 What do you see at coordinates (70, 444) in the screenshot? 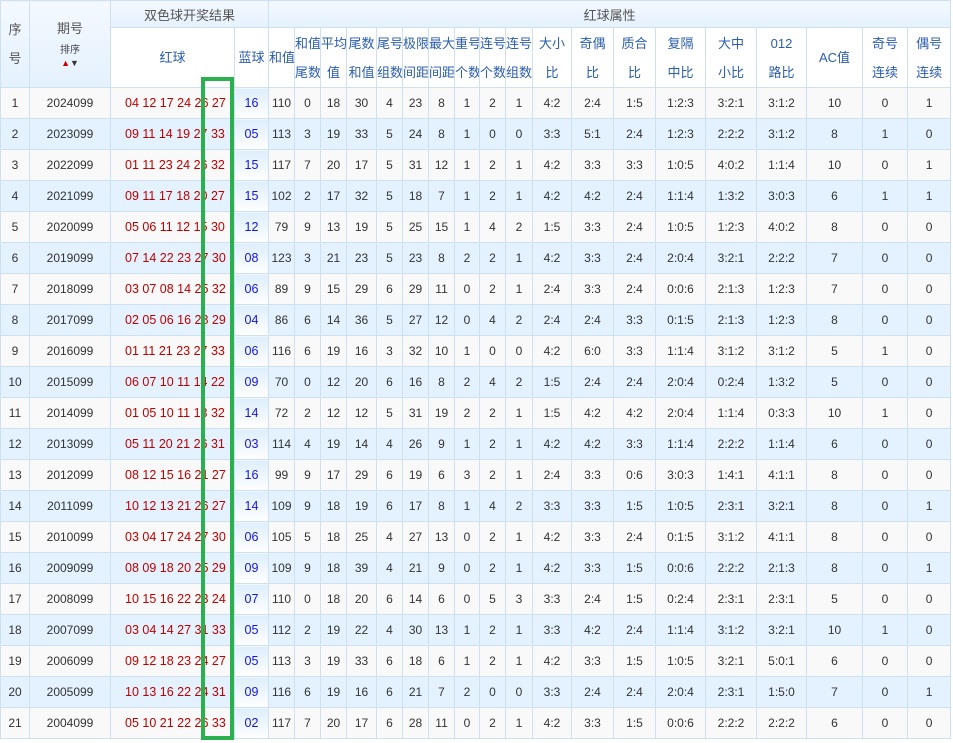
I see `cell-issue: 2013099` at bounding box center [70, 444].